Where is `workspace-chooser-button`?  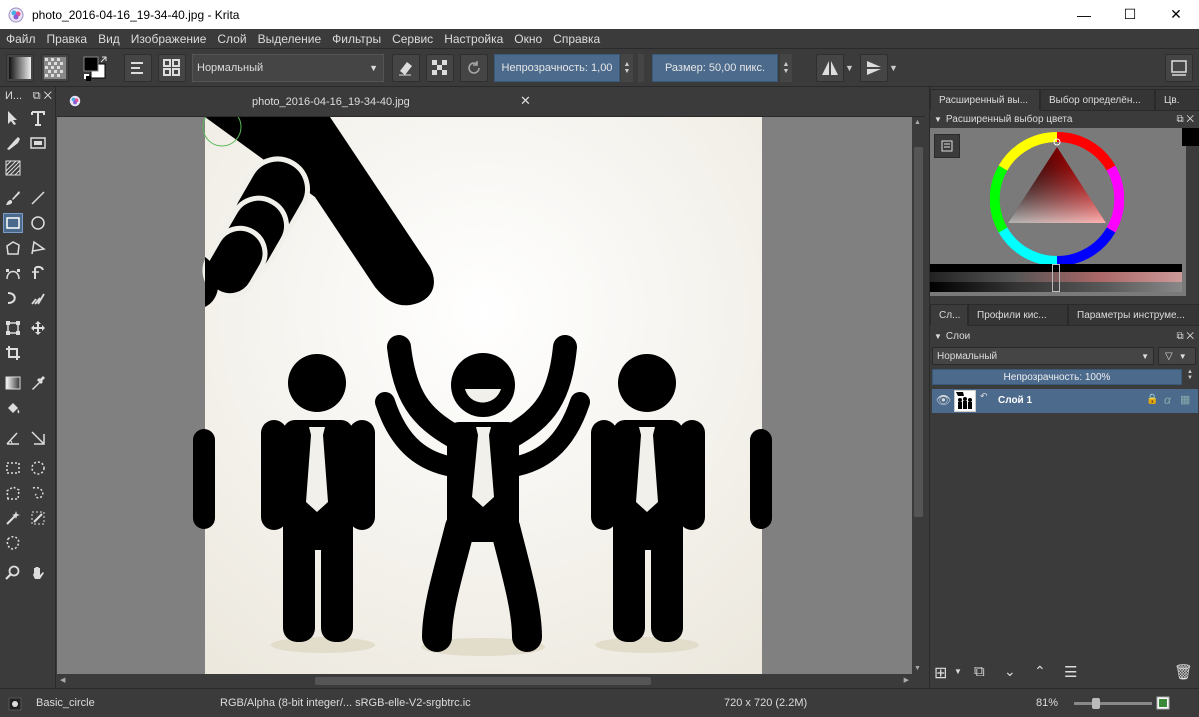
workspace-chooser-button is located at coordinates (1179, 68).